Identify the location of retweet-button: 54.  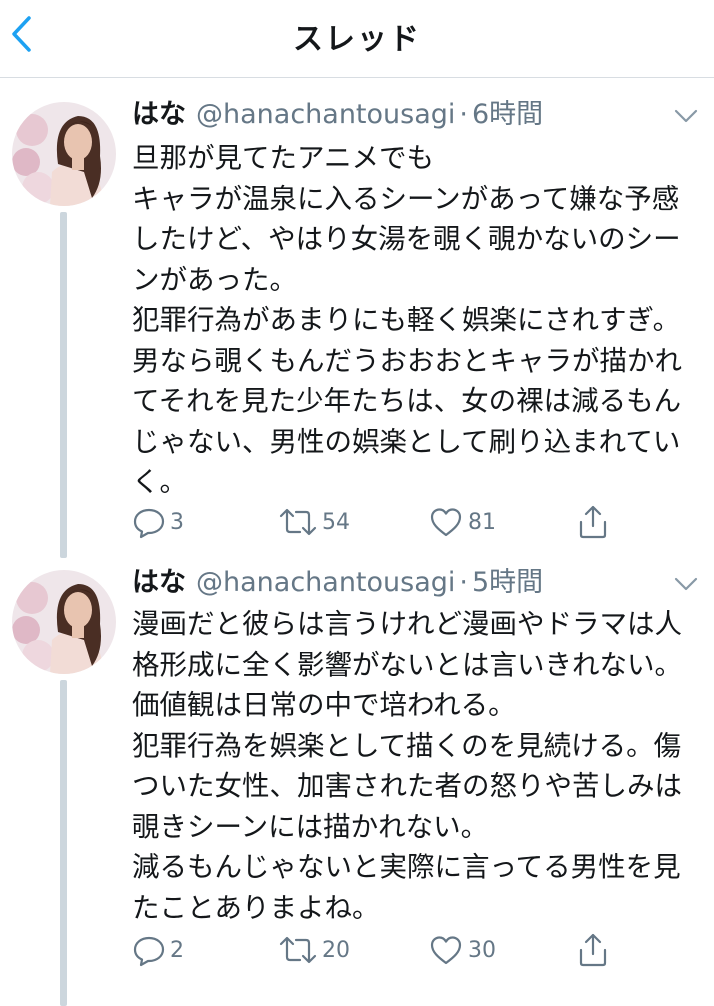
(314, 522).